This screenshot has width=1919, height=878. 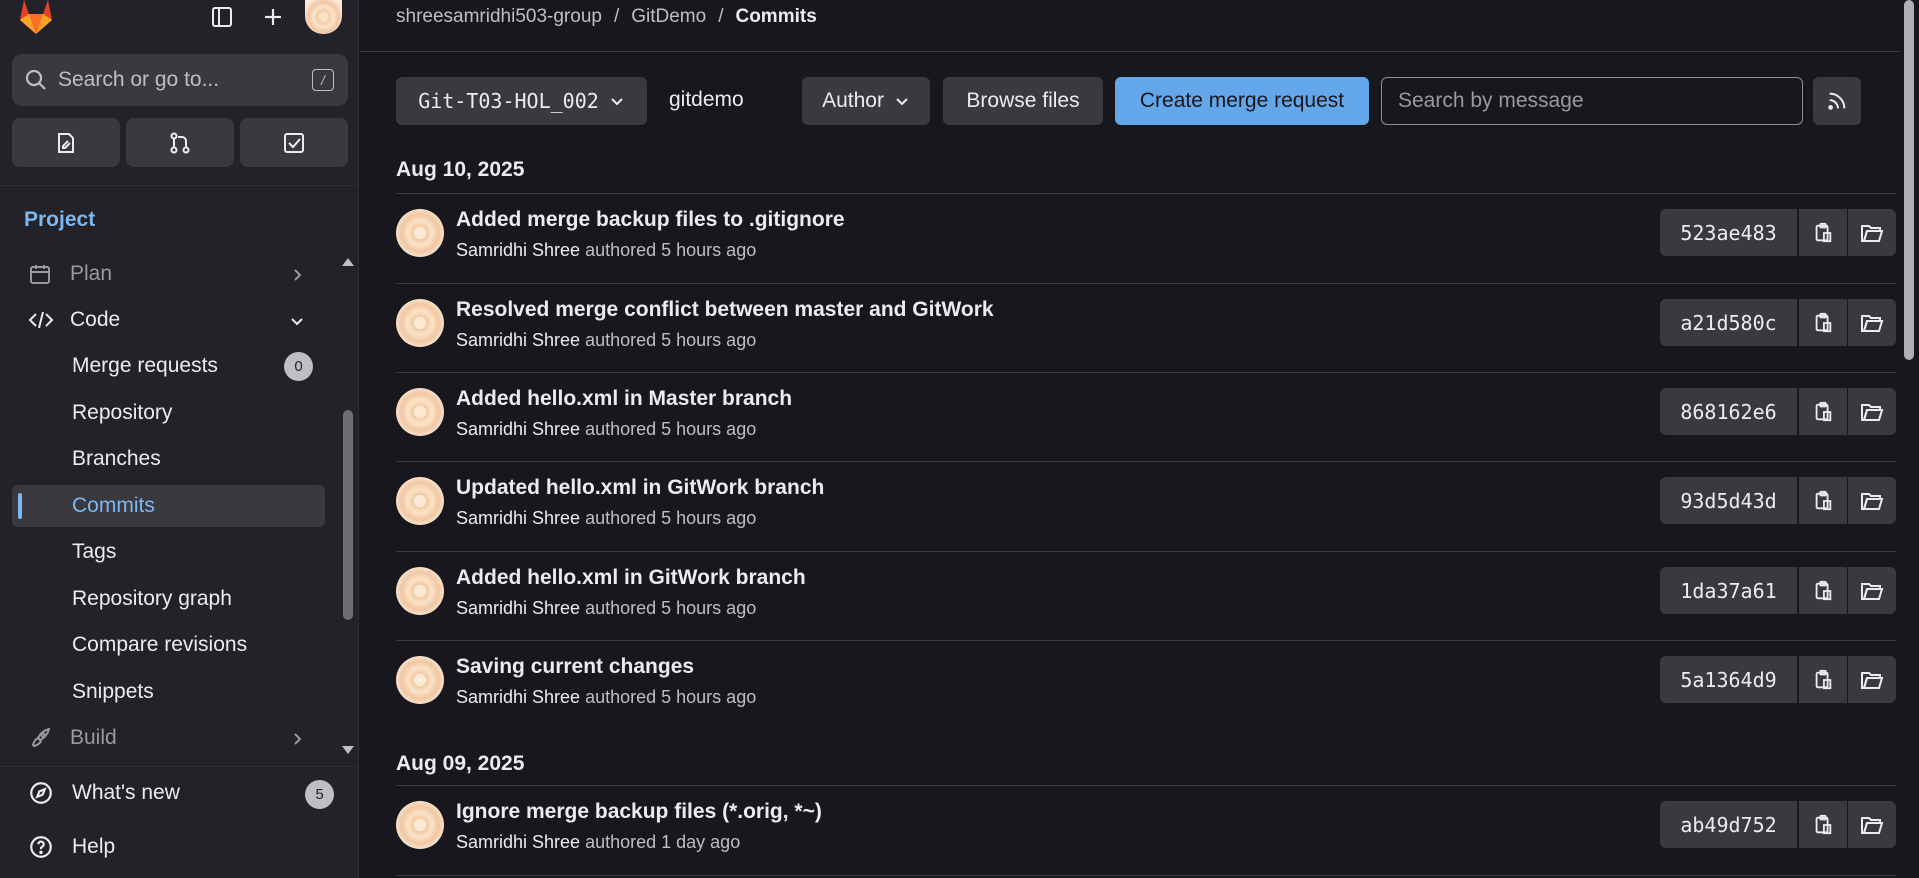 I want to click on gitlab-logo-icon, so click(x=36, y=18).